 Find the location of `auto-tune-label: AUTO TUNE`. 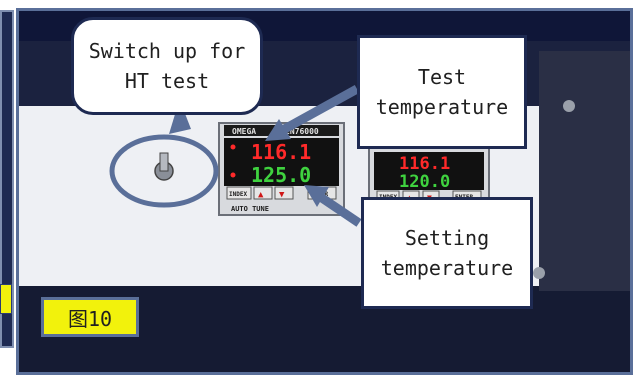

auto-tune-label: AUTO TUNE is located at coordinates (250, 209).